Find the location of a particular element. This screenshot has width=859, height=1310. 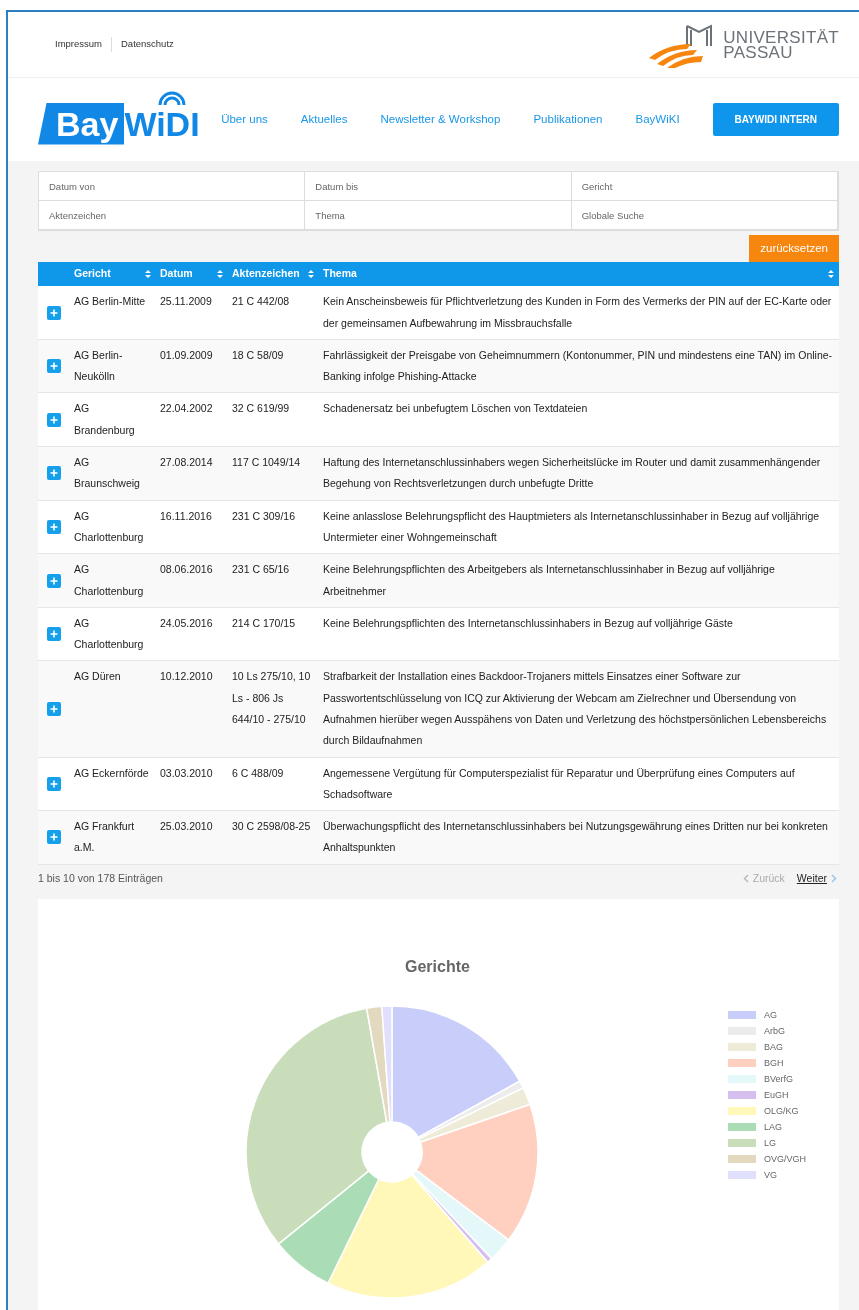

logo-text: UNIVERSITÄT is located at coordinates (781, 37).